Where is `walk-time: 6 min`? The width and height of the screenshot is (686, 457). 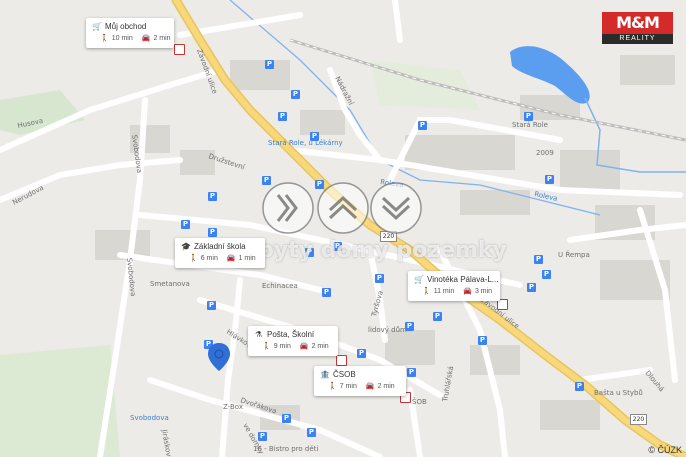 walk-time: 6 min is located at coordinates (209, 258).